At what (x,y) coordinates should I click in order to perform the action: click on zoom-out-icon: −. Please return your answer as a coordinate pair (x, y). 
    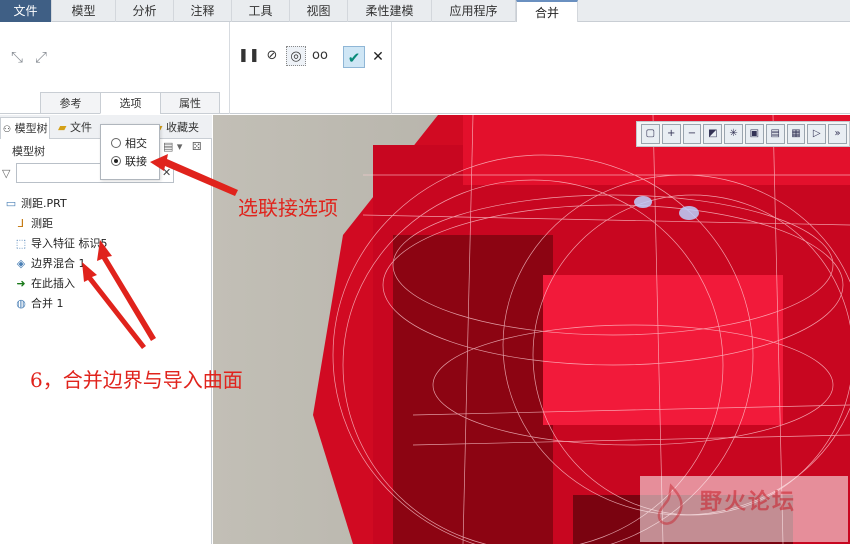
    Looking at the image, I should click on (692, 134).